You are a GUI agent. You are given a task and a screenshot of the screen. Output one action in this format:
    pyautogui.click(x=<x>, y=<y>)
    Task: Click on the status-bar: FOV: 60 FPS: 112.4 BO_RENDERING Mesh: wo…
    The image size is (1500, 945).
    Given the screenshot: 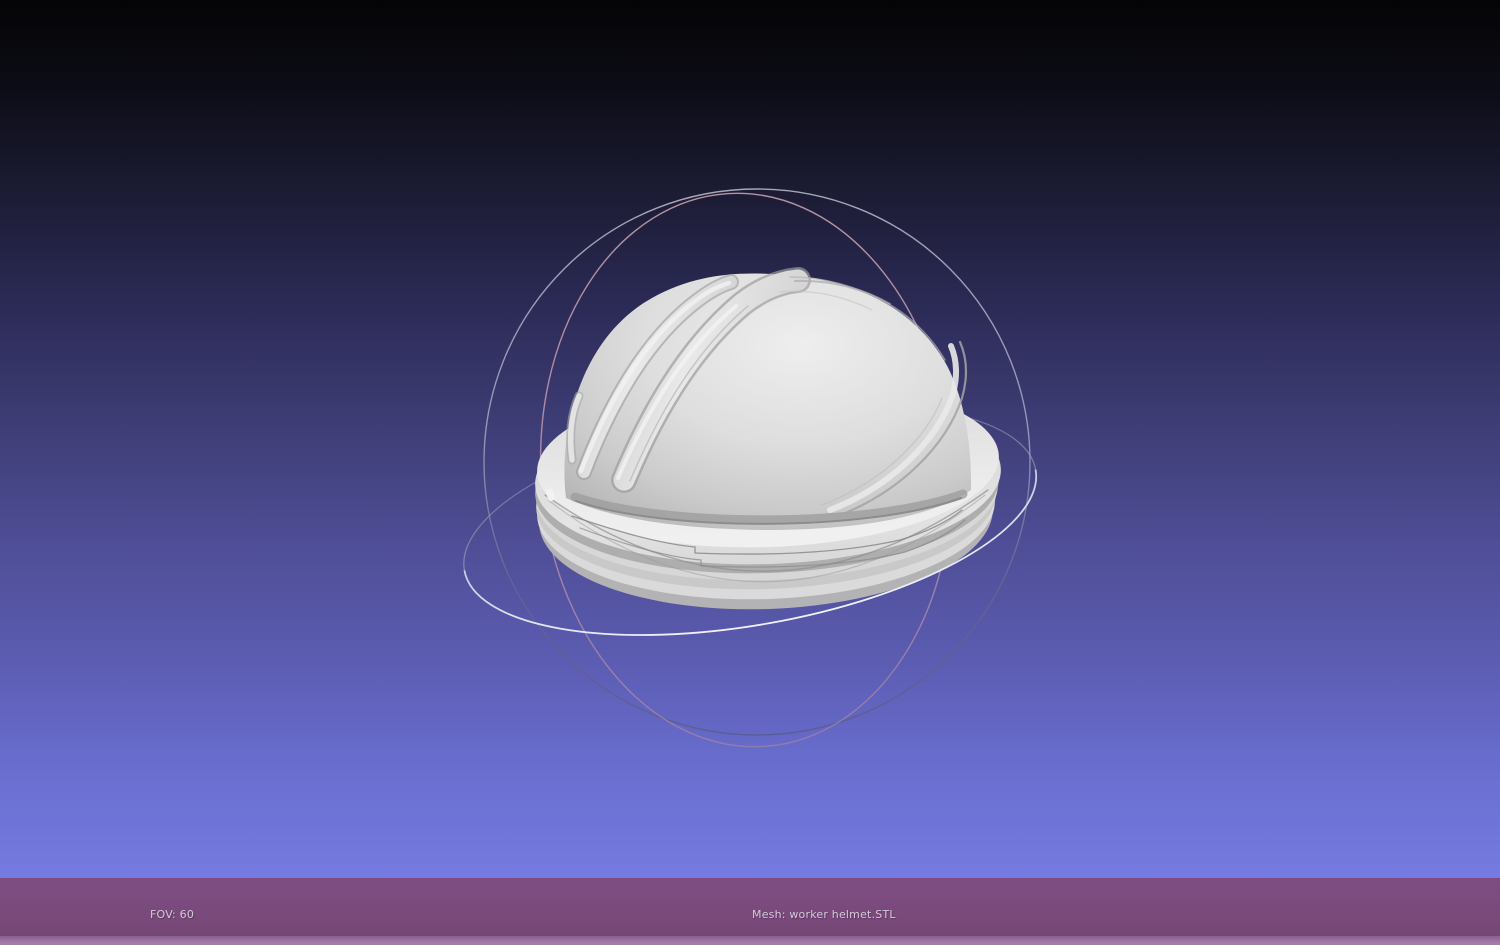 What is the action you would take?
    pyautogui.click(x=750, y=911)
    